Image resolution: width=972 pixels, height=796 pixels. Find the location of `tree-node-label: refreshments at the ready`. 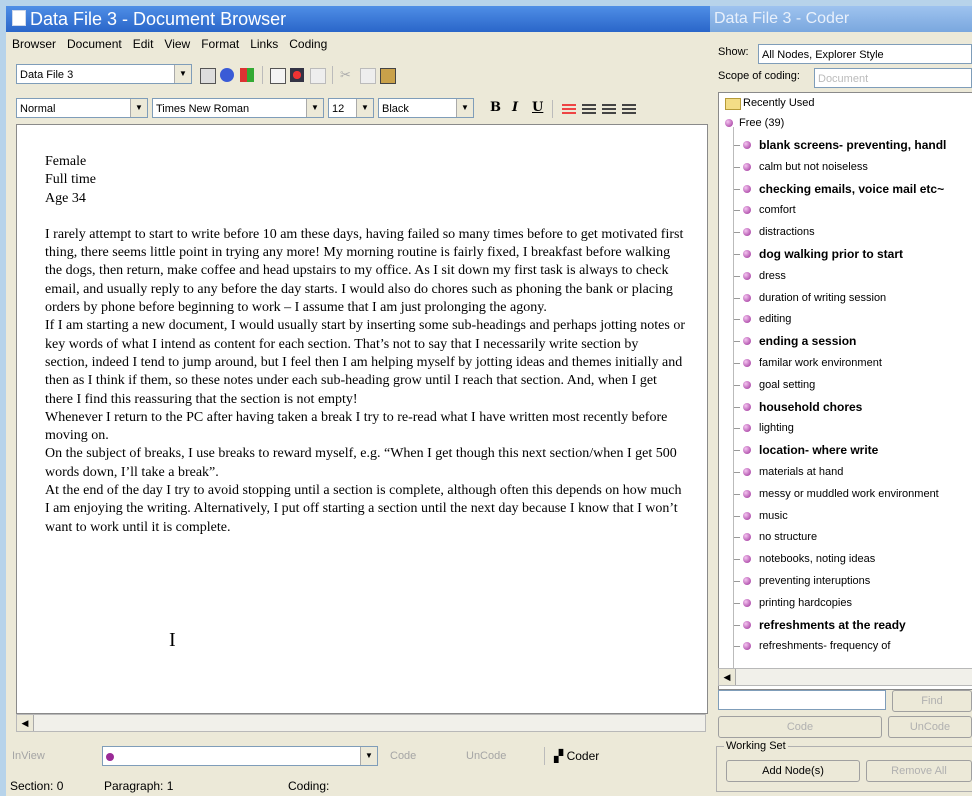

tree-node-label: refreshments at the ready is located at coordinates (832, 624).